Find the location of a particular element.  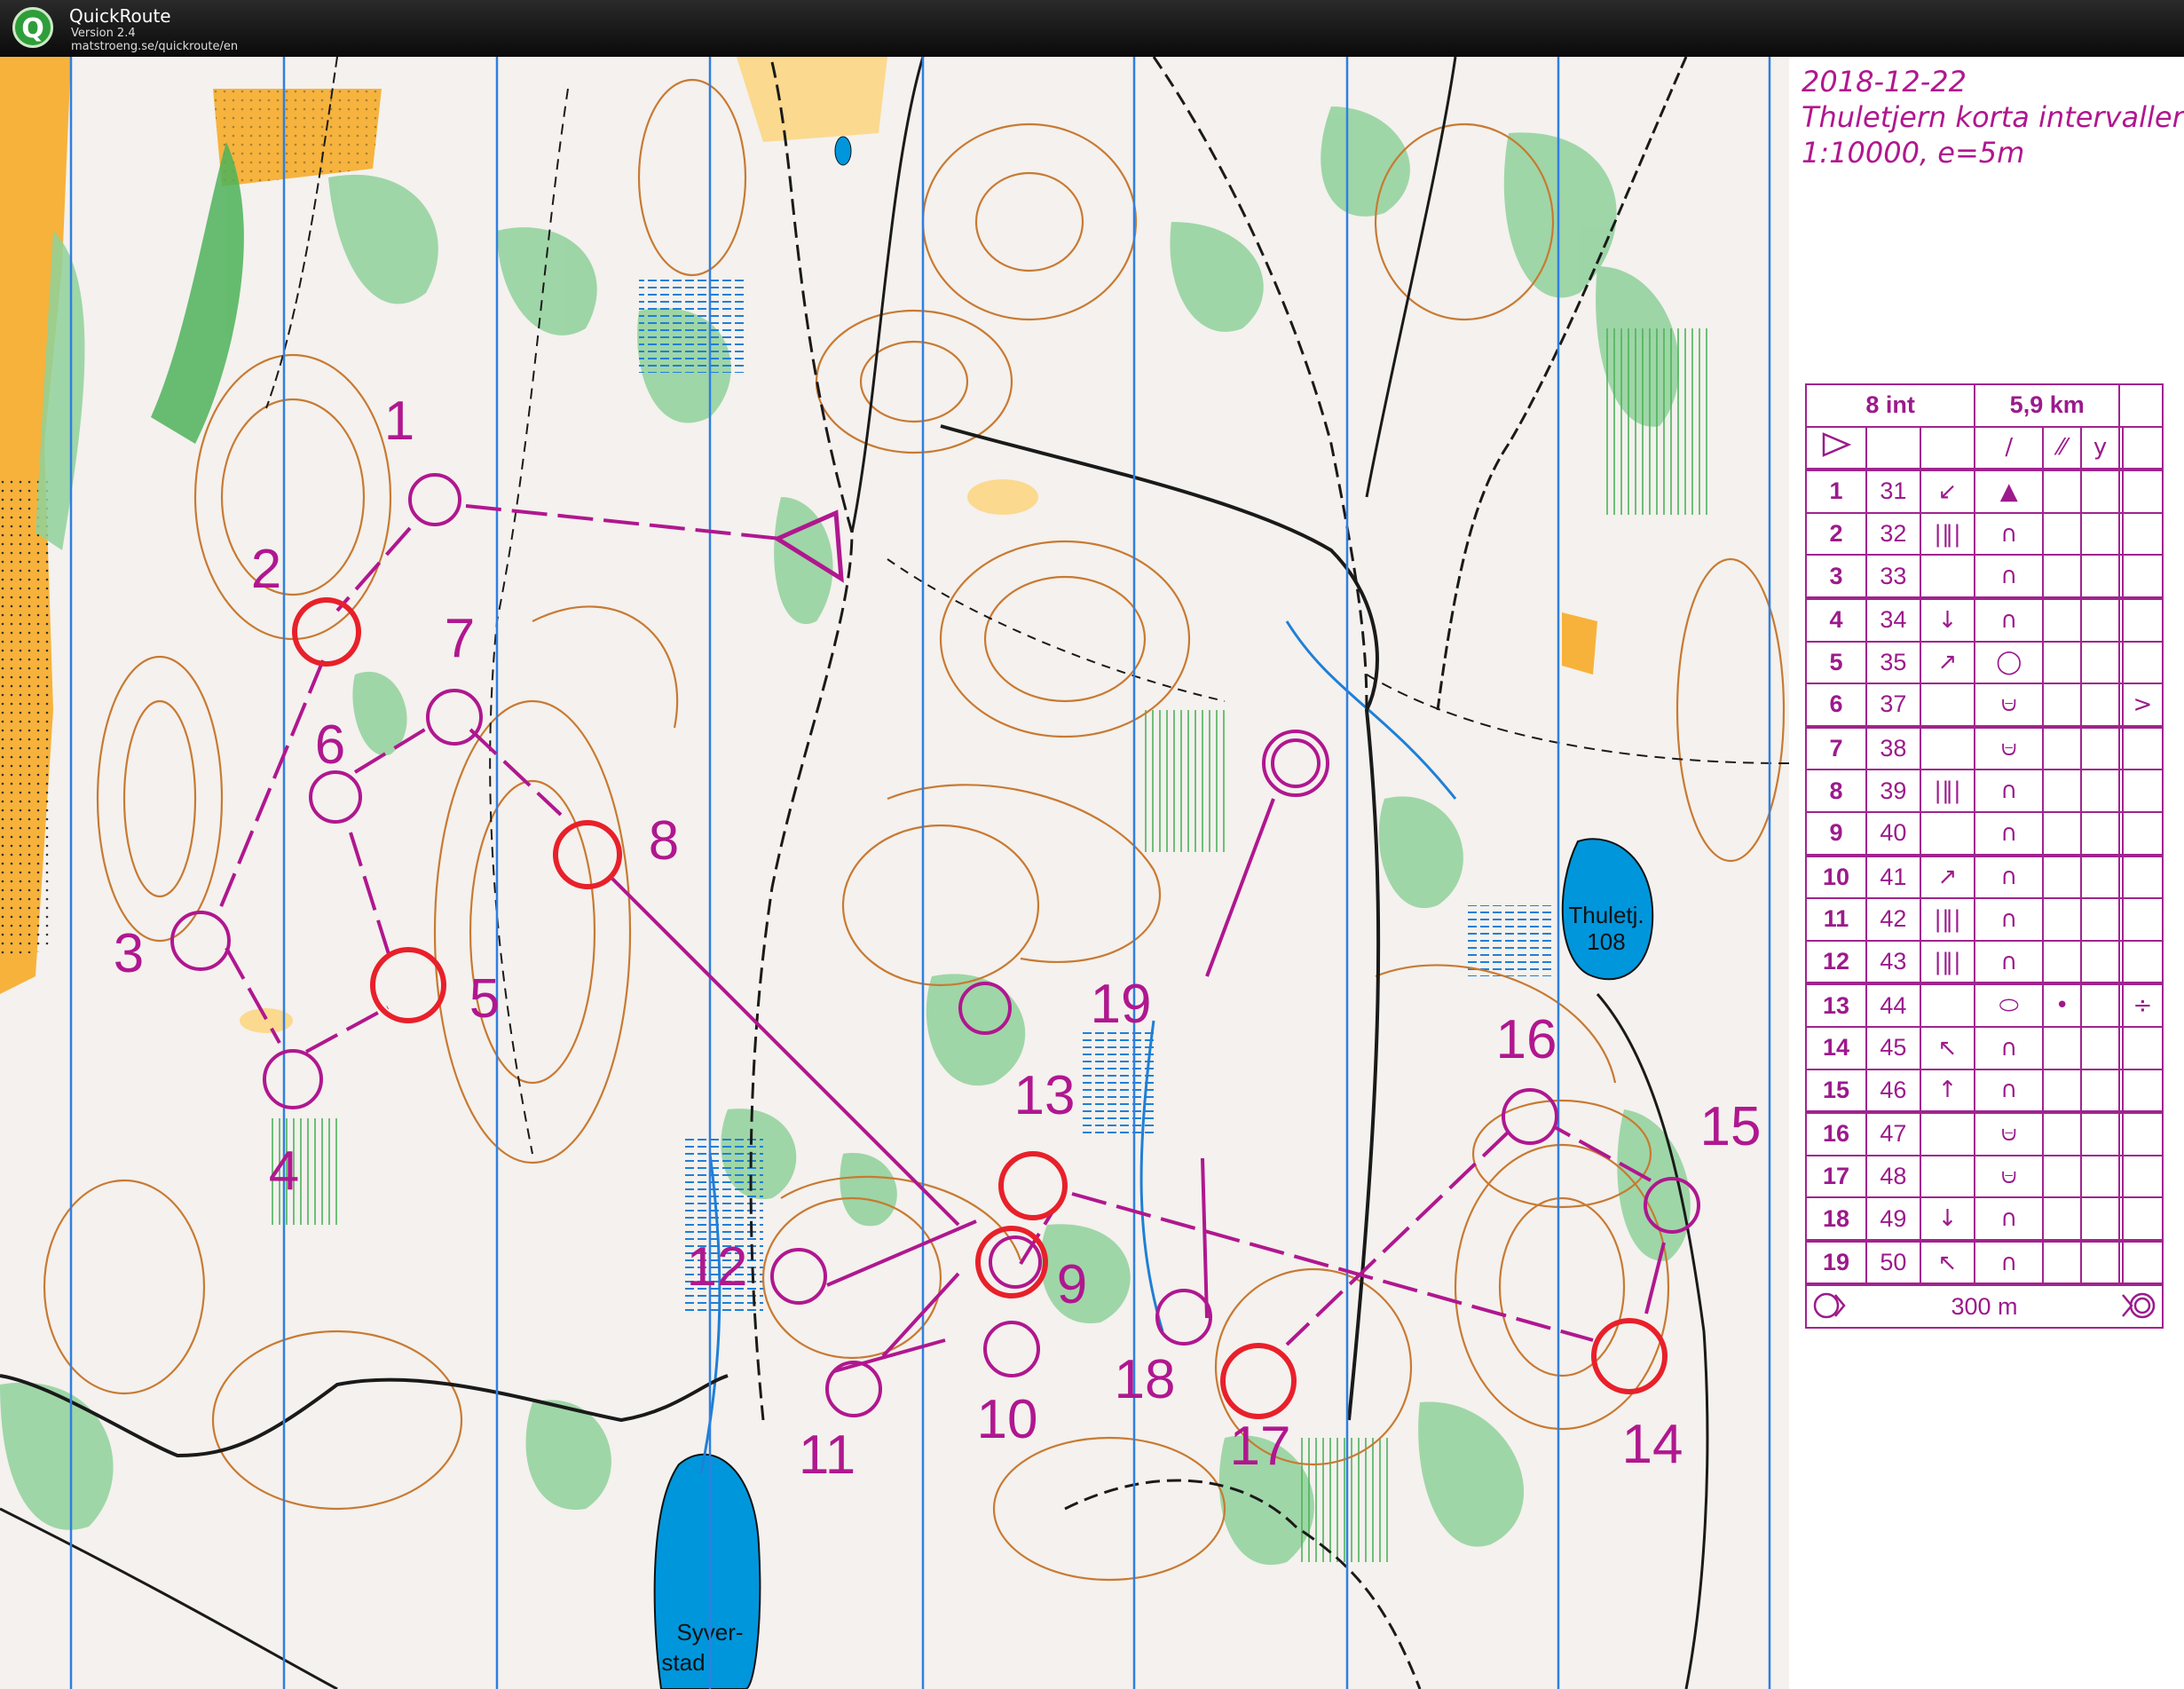

event-date: 2018-12-22 is located at coordinates (1884, 82).